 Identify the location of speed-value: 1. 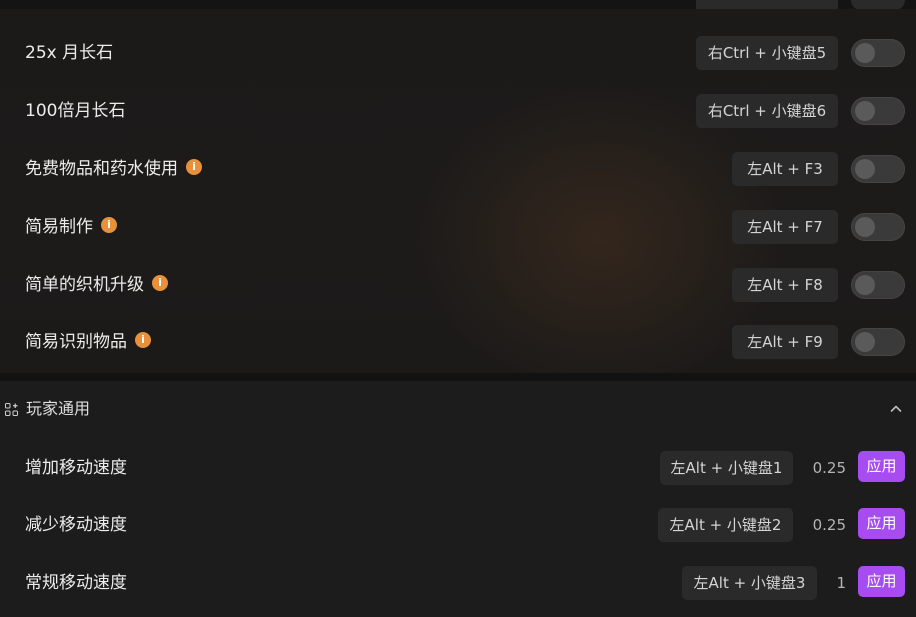
(841, 583).